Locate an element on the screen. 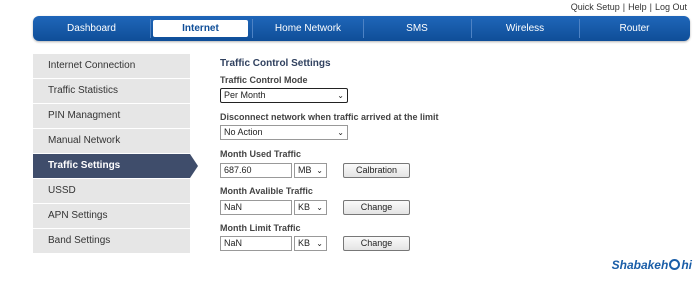 Image resolution: width=700 pixels, height=284 pixels. traffic-mode-label: Traffic Control Mode is located at coordinates (264, 80).